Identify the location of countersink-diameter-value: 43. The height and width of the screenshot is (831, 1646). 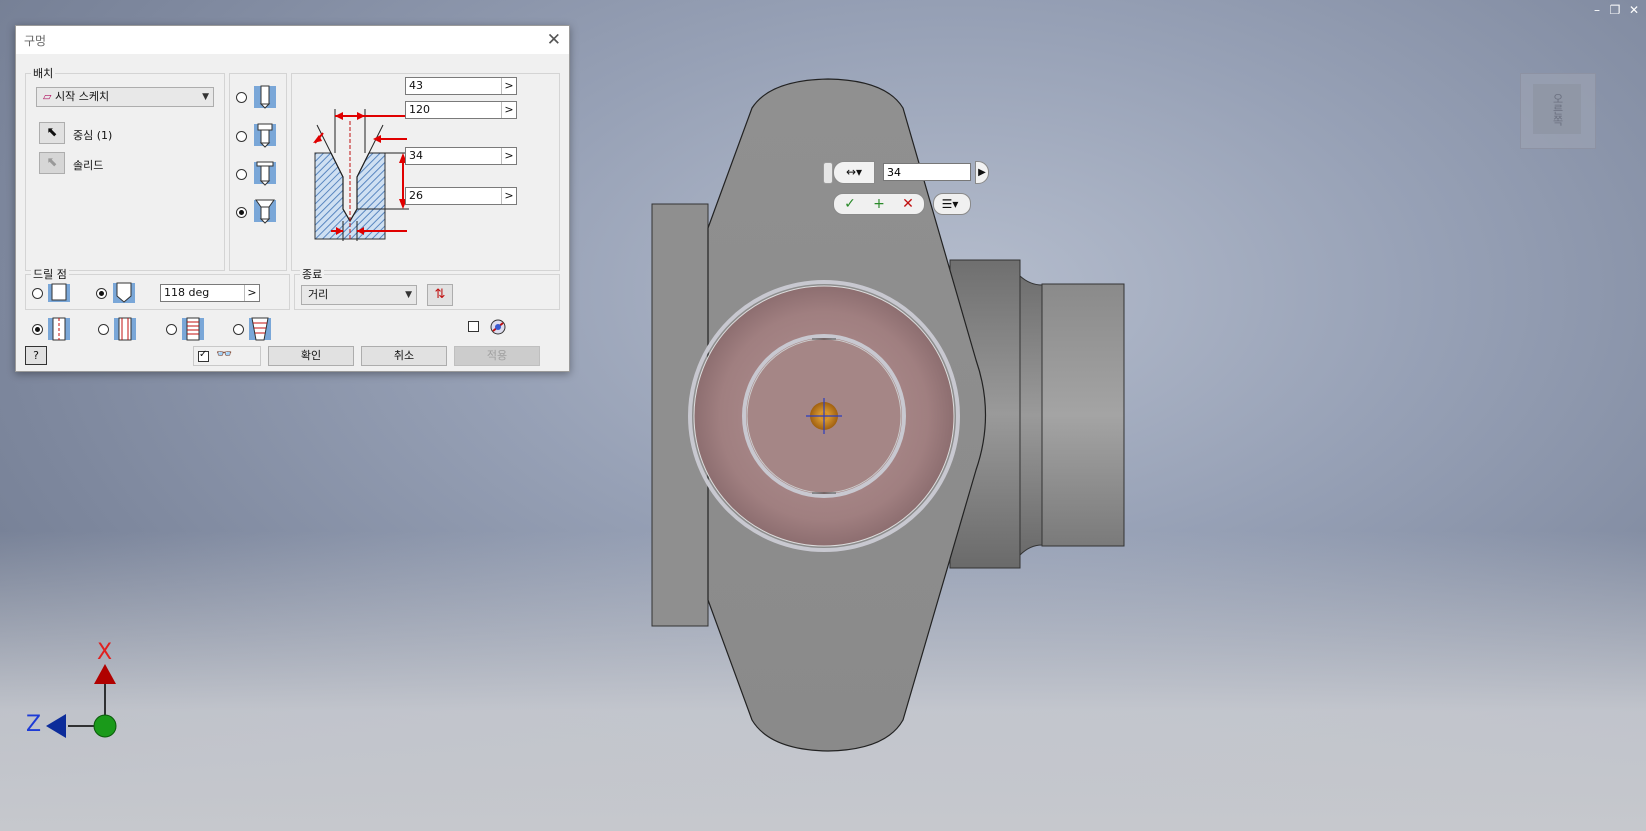
(416, 85).